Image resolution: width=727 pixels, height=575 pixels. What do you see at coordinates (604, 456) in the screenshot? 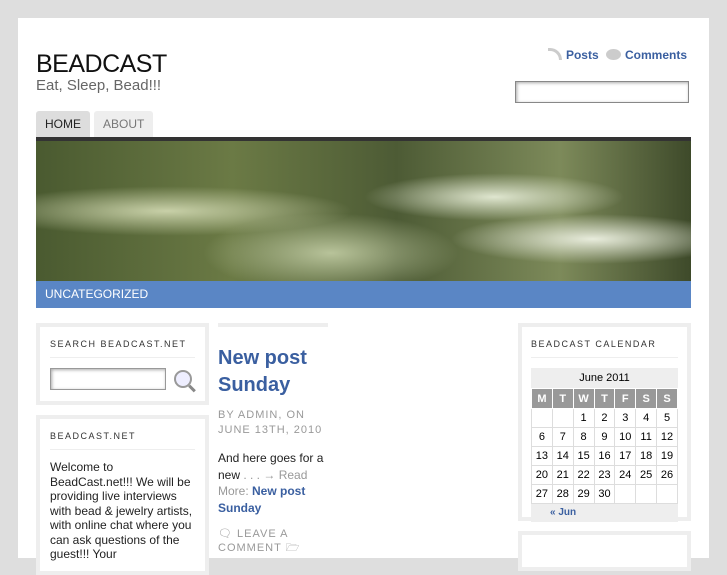
I see `calendar-day: 16` at bounding box center [604, 456].